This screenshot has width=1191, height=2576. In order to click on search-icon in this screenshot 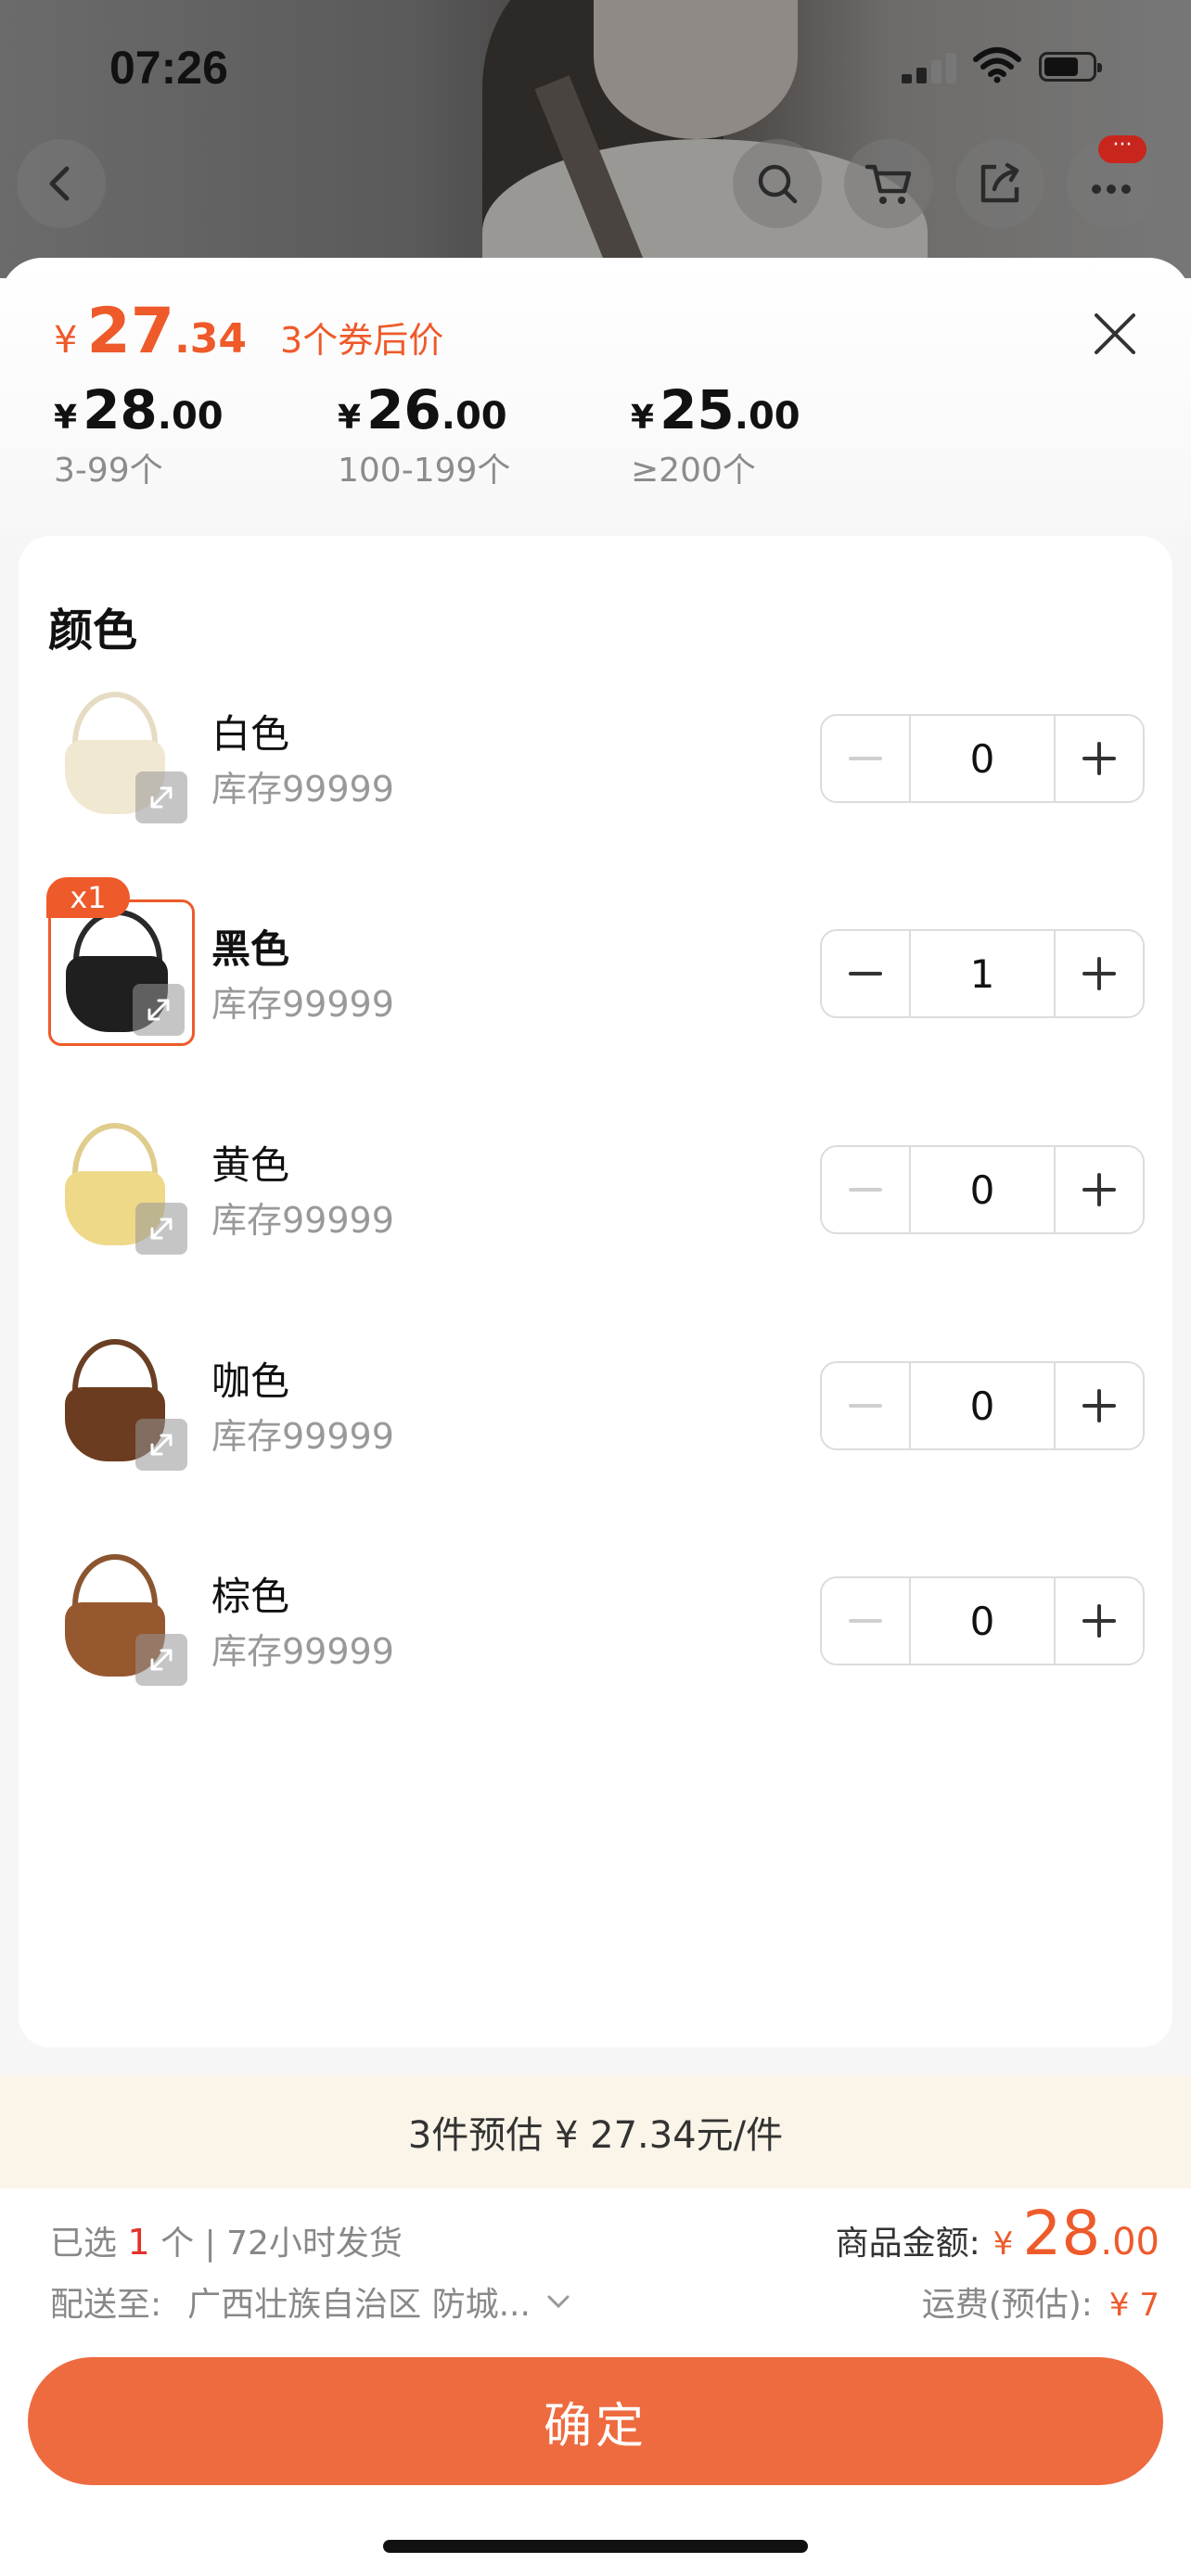, I will do `click(778, 184)`.